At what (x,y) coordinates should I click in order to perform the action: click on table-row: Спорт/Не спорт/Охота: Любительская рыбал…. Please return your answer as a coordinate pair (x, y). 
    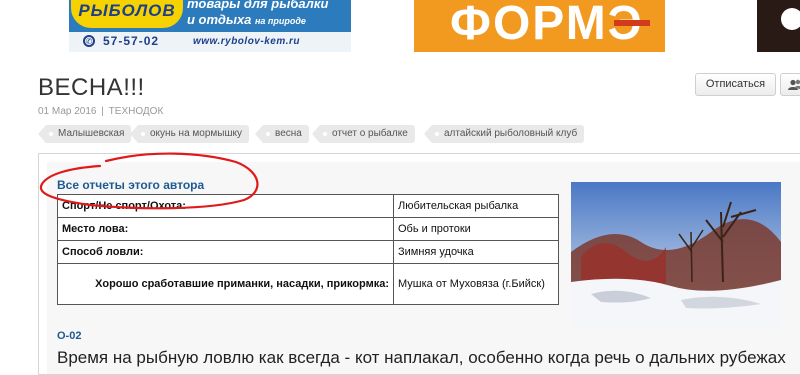
    Looking at the image, I should click on (308, 206).